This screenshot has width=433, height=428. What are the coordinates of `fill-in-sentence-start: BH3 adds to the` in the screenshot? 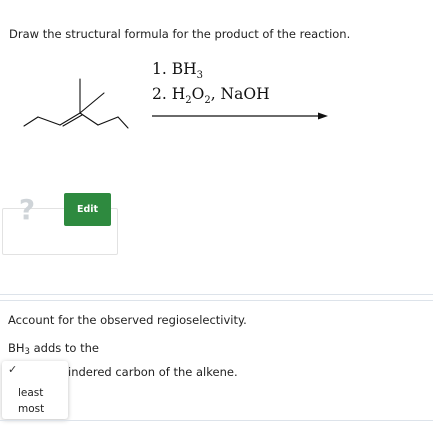 It's located at (53, 349).